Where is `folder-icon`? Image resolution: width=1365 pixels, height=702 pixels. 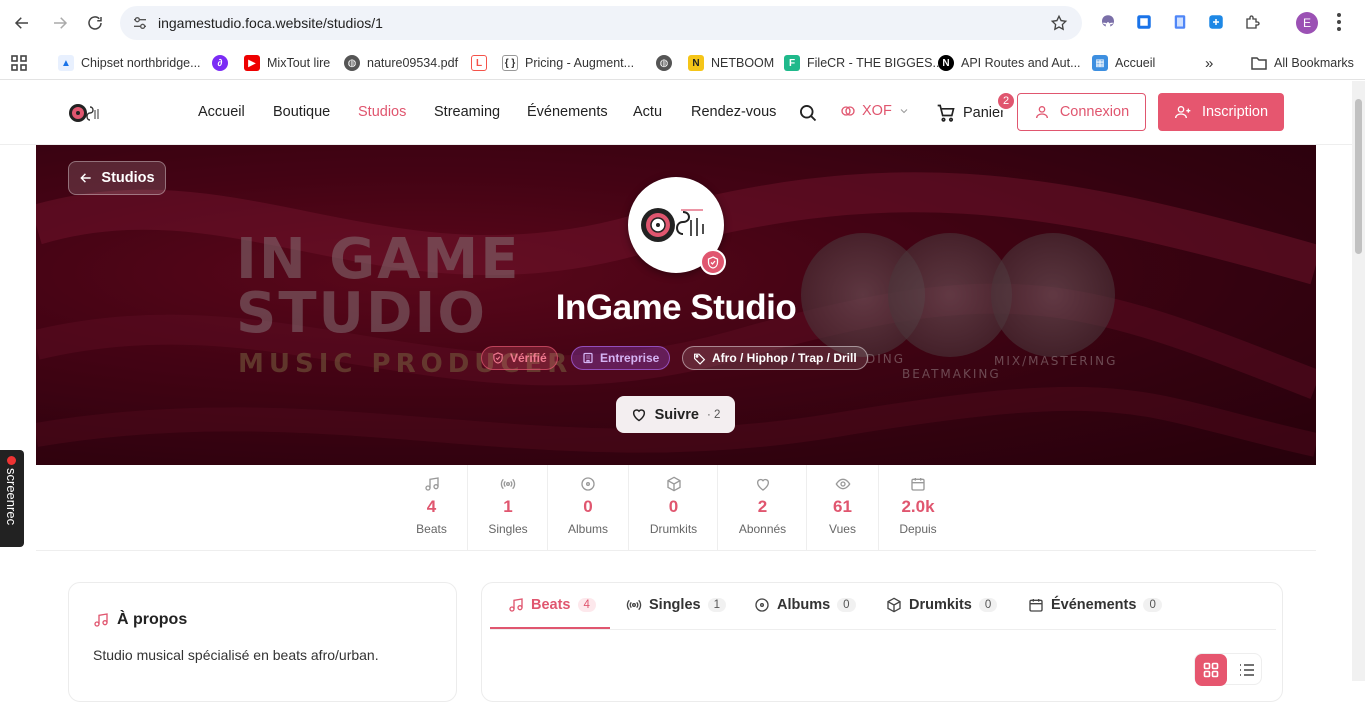
folder-icon is located at coordinates (1259, 63).